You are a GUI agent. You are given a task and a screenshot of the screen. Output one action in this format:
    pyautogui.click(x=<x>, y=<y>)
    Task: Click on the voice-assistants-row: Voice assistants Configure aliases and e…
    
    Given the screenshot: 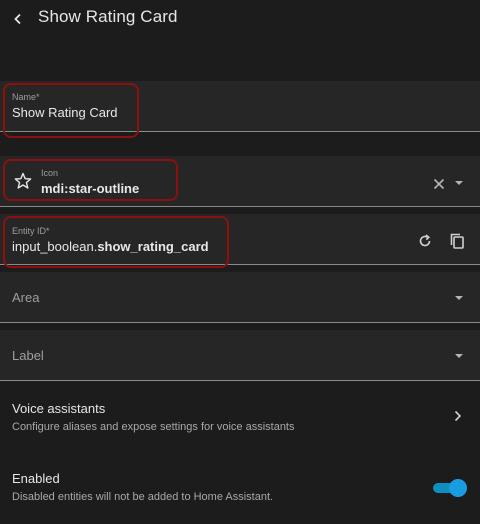 What is the action you would take?
    pyautogui.click(x=240, y=417)
    